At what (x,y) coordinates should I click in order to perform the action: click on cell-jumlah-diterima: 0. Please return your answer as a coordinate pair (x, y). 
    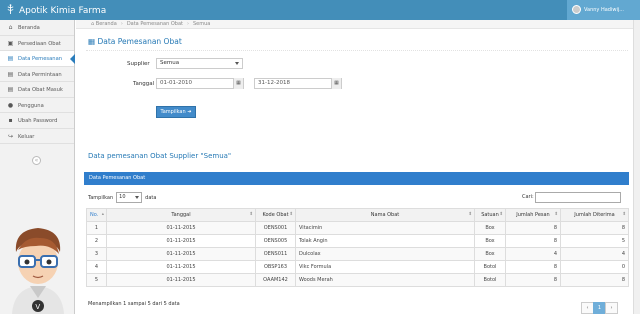
    Looking at the image, I should click on (594, 267).